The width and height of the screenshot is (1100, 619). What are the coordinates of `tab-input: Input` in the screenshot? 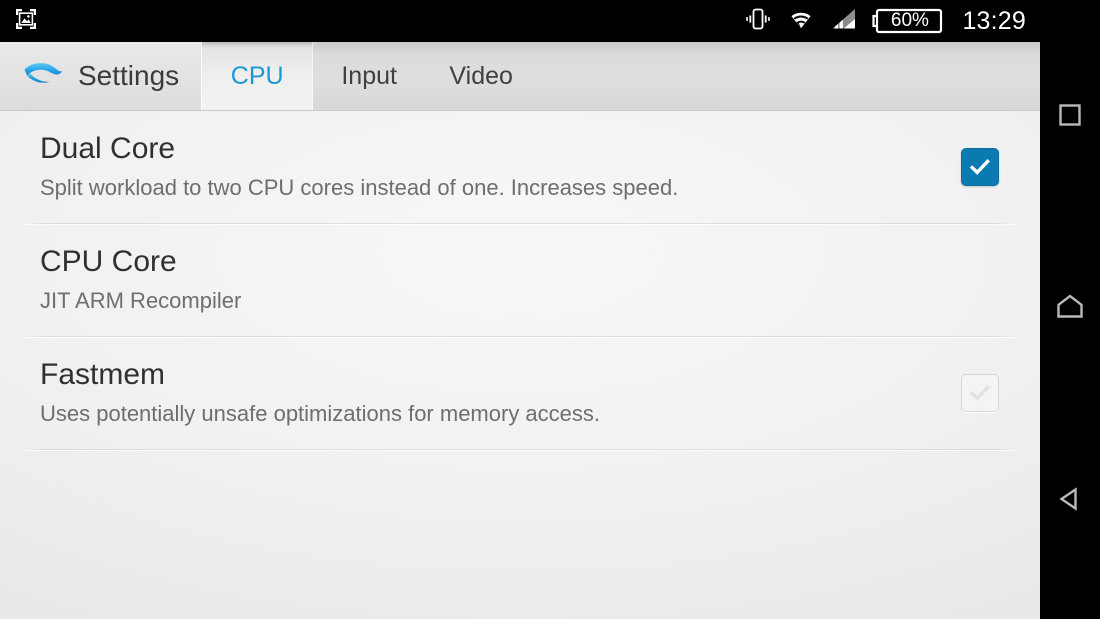 It's located at (369, 76).